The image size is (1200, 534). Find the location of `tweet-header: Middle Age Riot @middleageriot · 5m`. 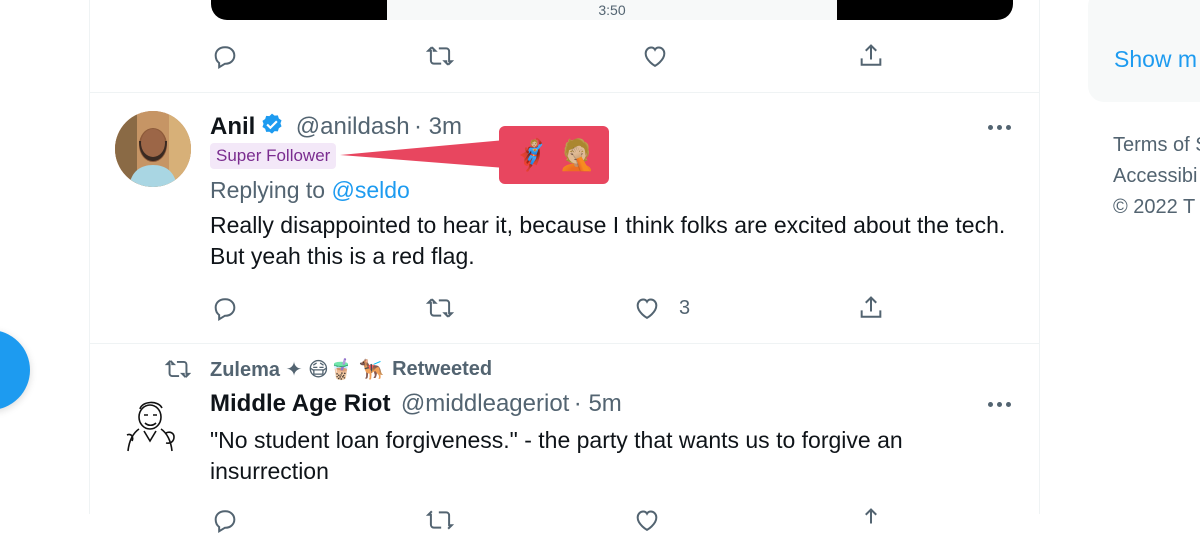

tweet-header: Middle Age Riot @middleageriot · 5m is located at coordinates (416, 404).